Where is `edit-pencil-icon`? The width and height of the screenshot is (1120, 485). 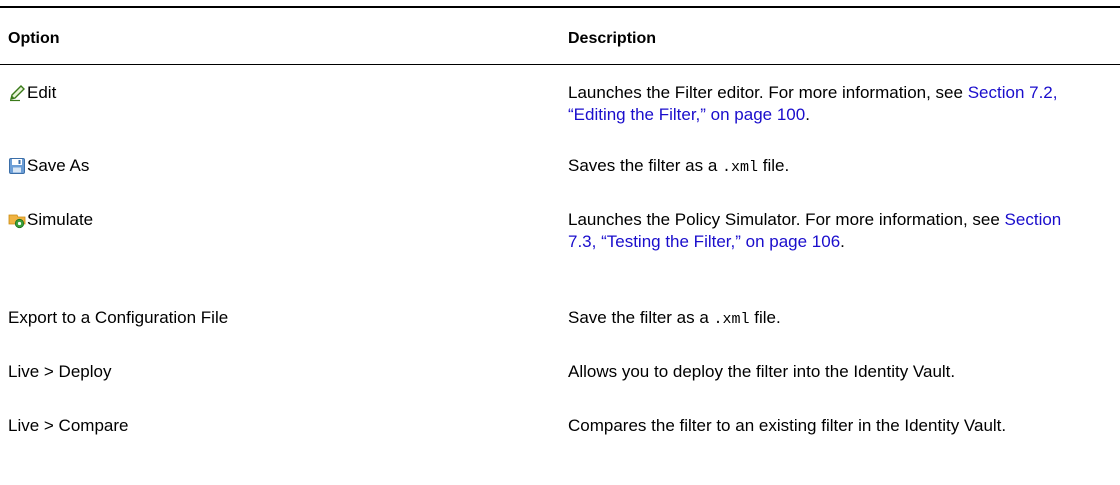
edit-pencil-icon is located at coordinates (17, 93).